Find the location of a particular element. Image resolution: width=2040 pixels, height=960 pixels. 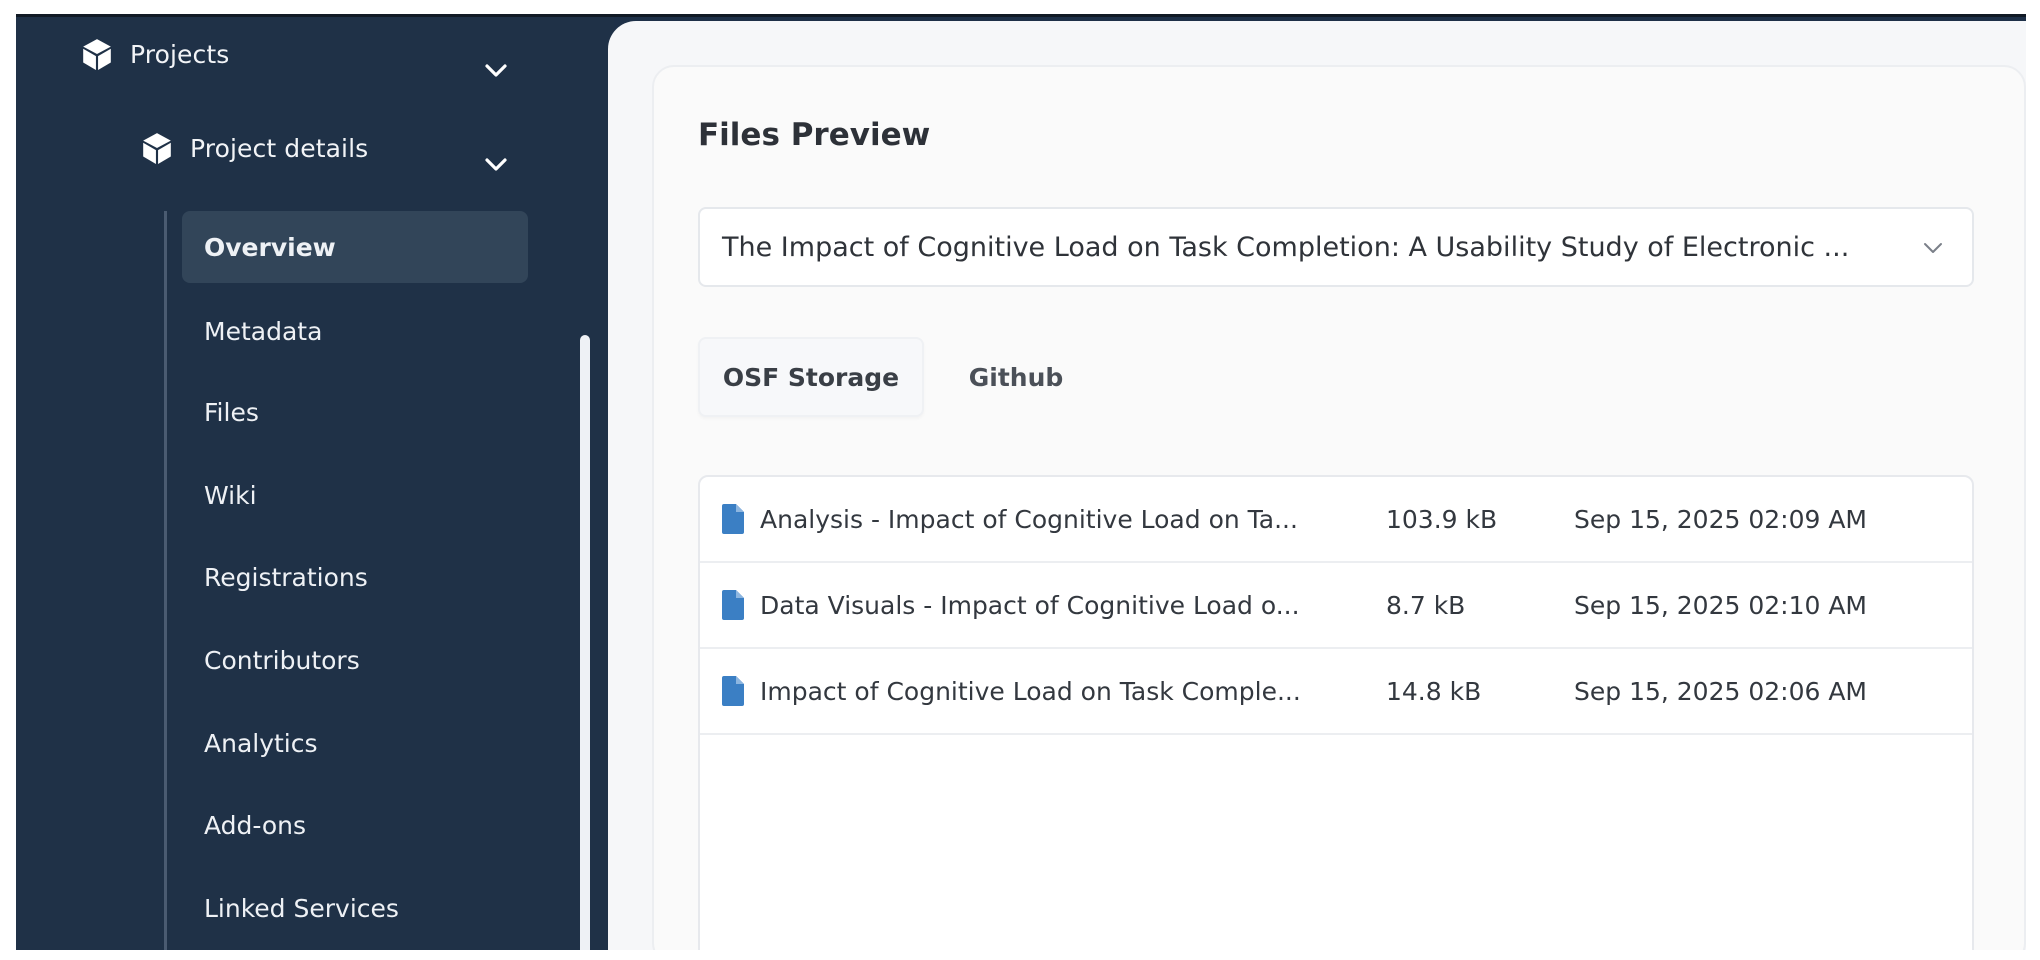

file-date: Sep 15, 2025 02:09 AM is located at coordinates (1721, 519).